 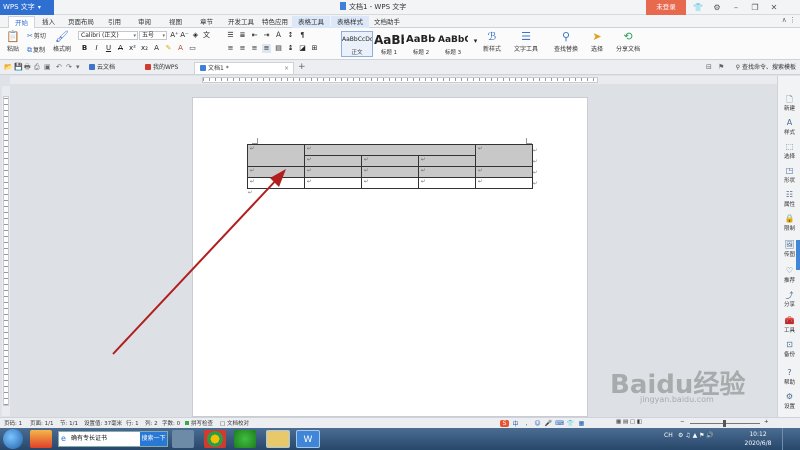 What do you see at coordinates (504, 423) in the screenshot?
I see `sogou-logo-icon: S` at bounding box center [504, 423].